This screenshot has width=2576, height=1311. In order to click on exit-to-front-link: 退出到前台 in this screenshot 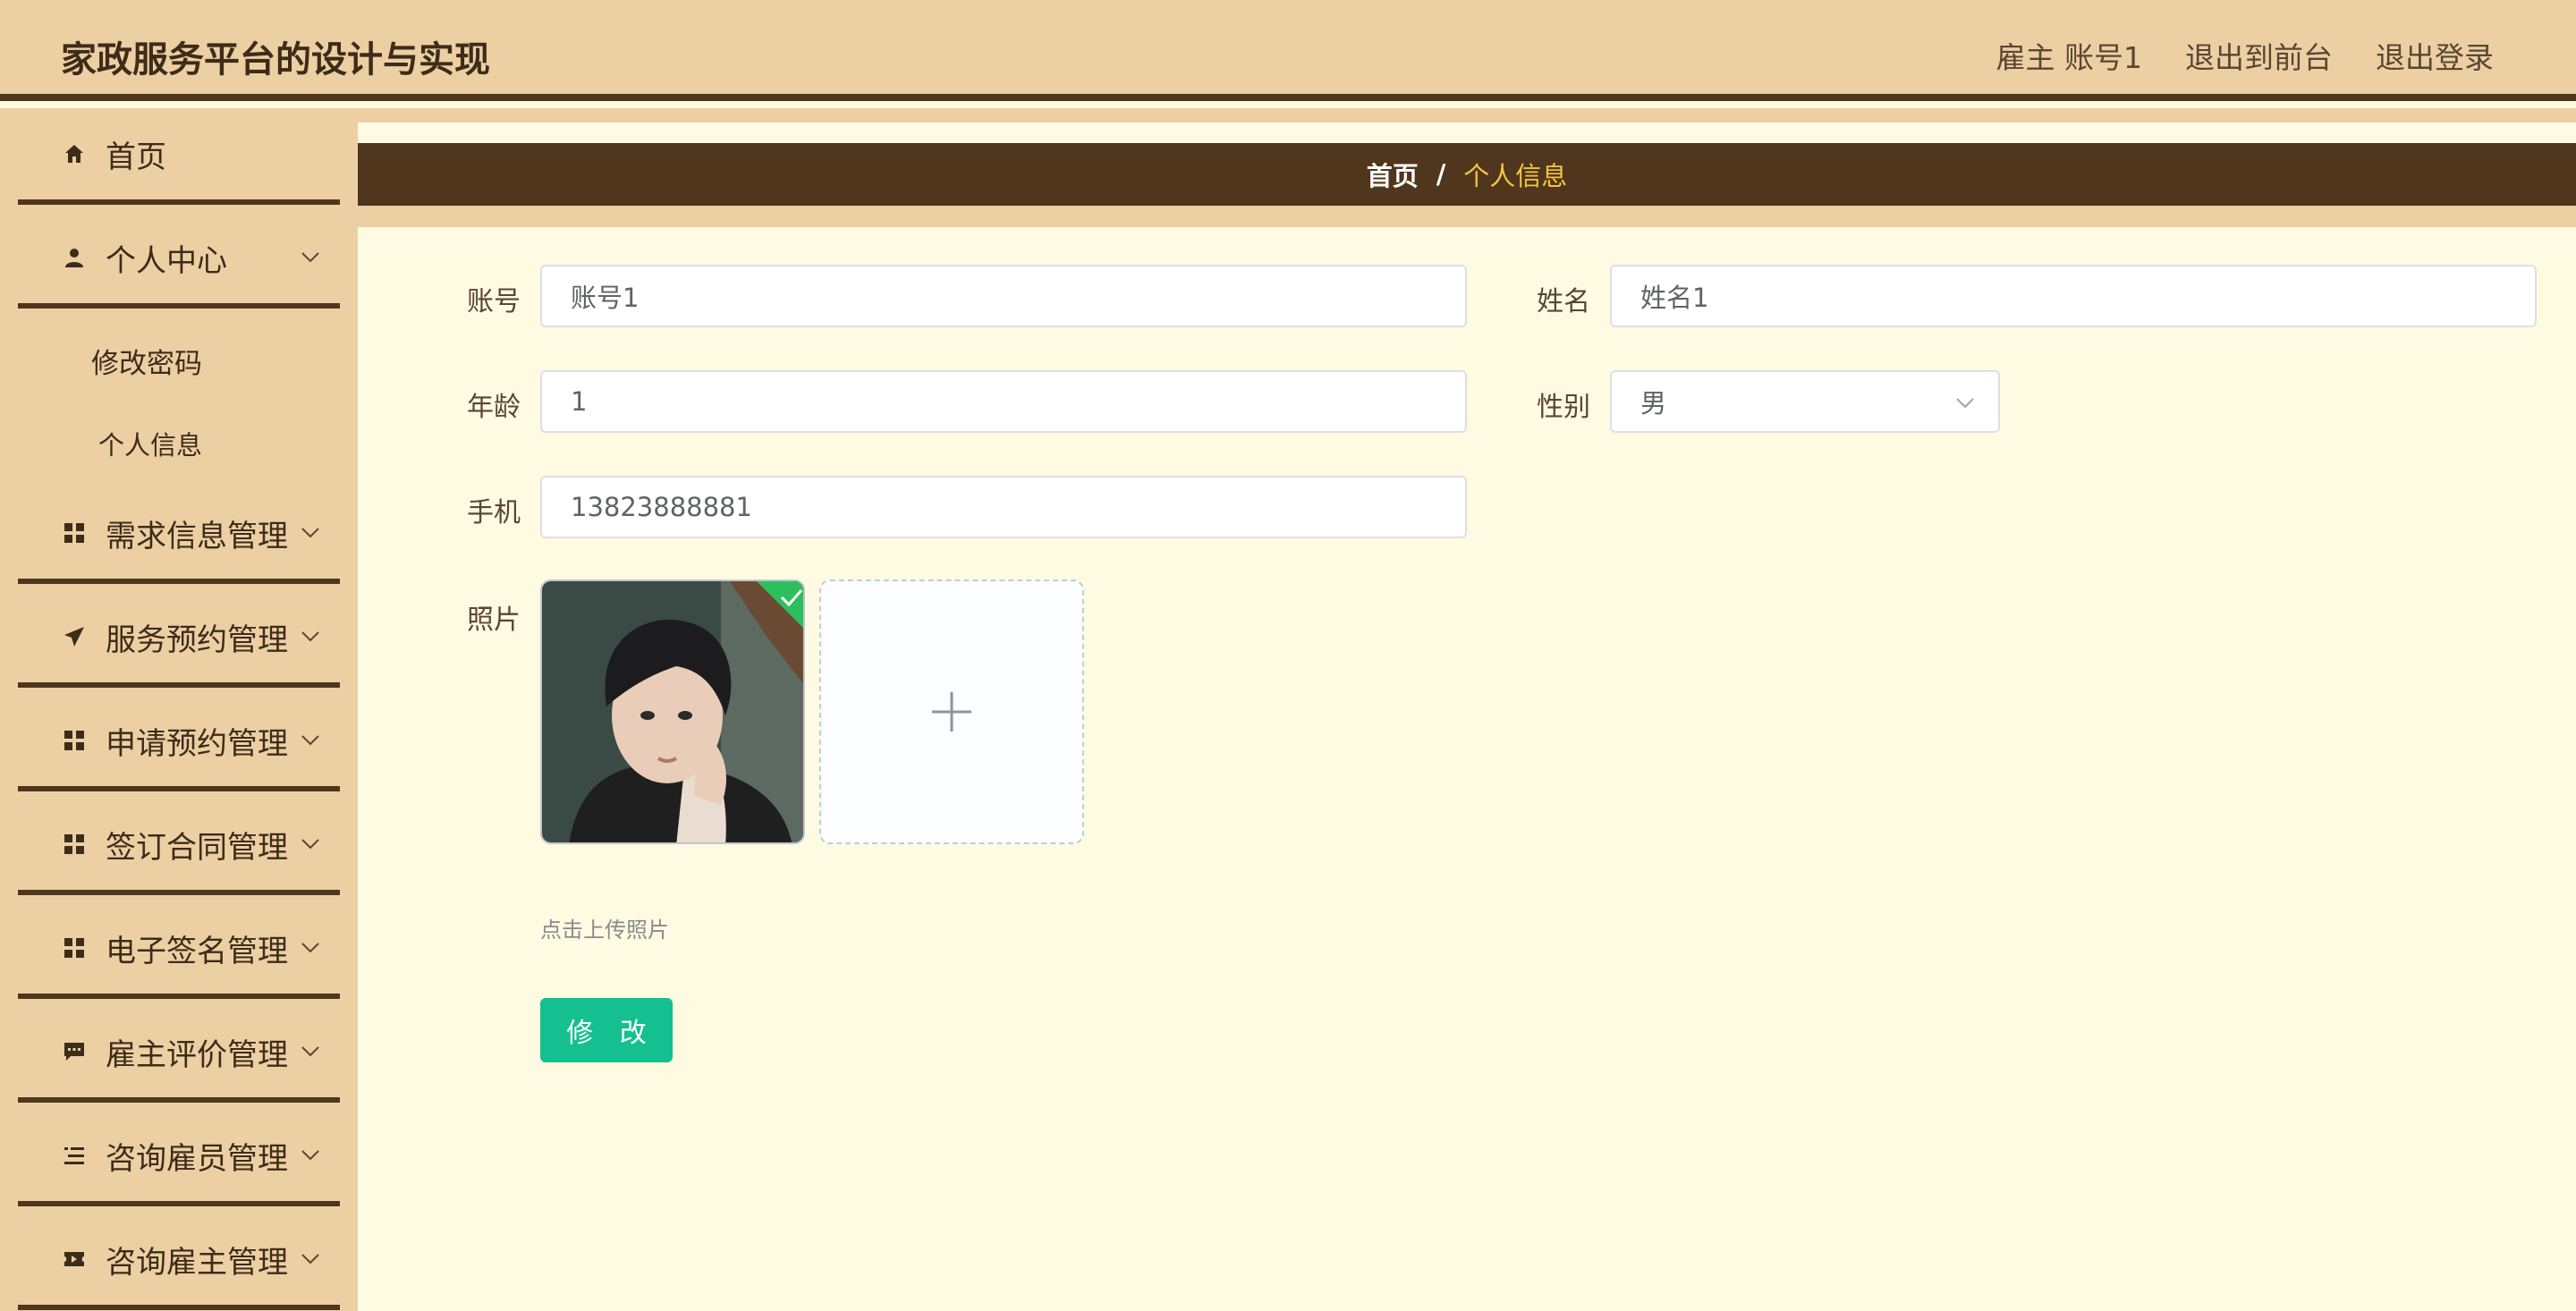, I will do `click(2259, 55)`.